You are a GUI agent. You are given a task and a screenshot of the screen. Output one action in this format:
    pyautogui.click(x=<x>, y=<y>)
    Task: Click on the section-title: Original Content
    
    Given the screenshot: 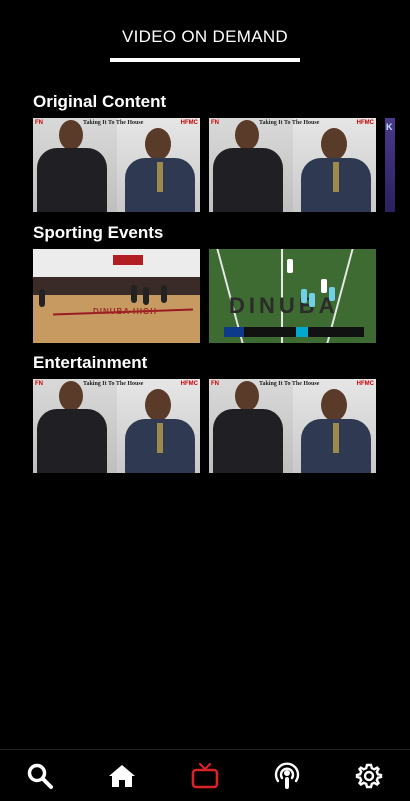 What is the action you would take?
    pyautogui.click(x=100, y=101)
    